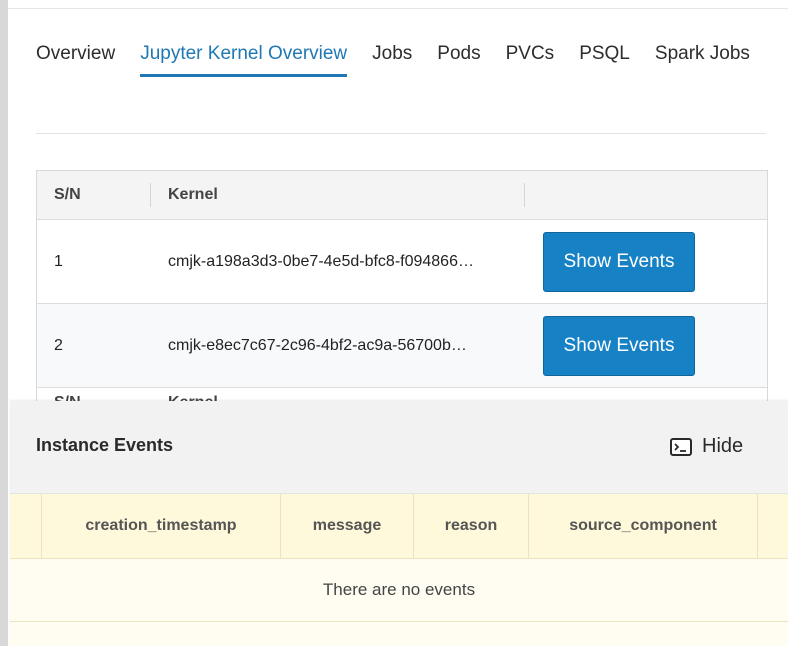 This screenshot has width=788, height=646. Describe the element at coordinates (193, 194) in the screenshot. I see `header-kernel: Kernel` at that location.